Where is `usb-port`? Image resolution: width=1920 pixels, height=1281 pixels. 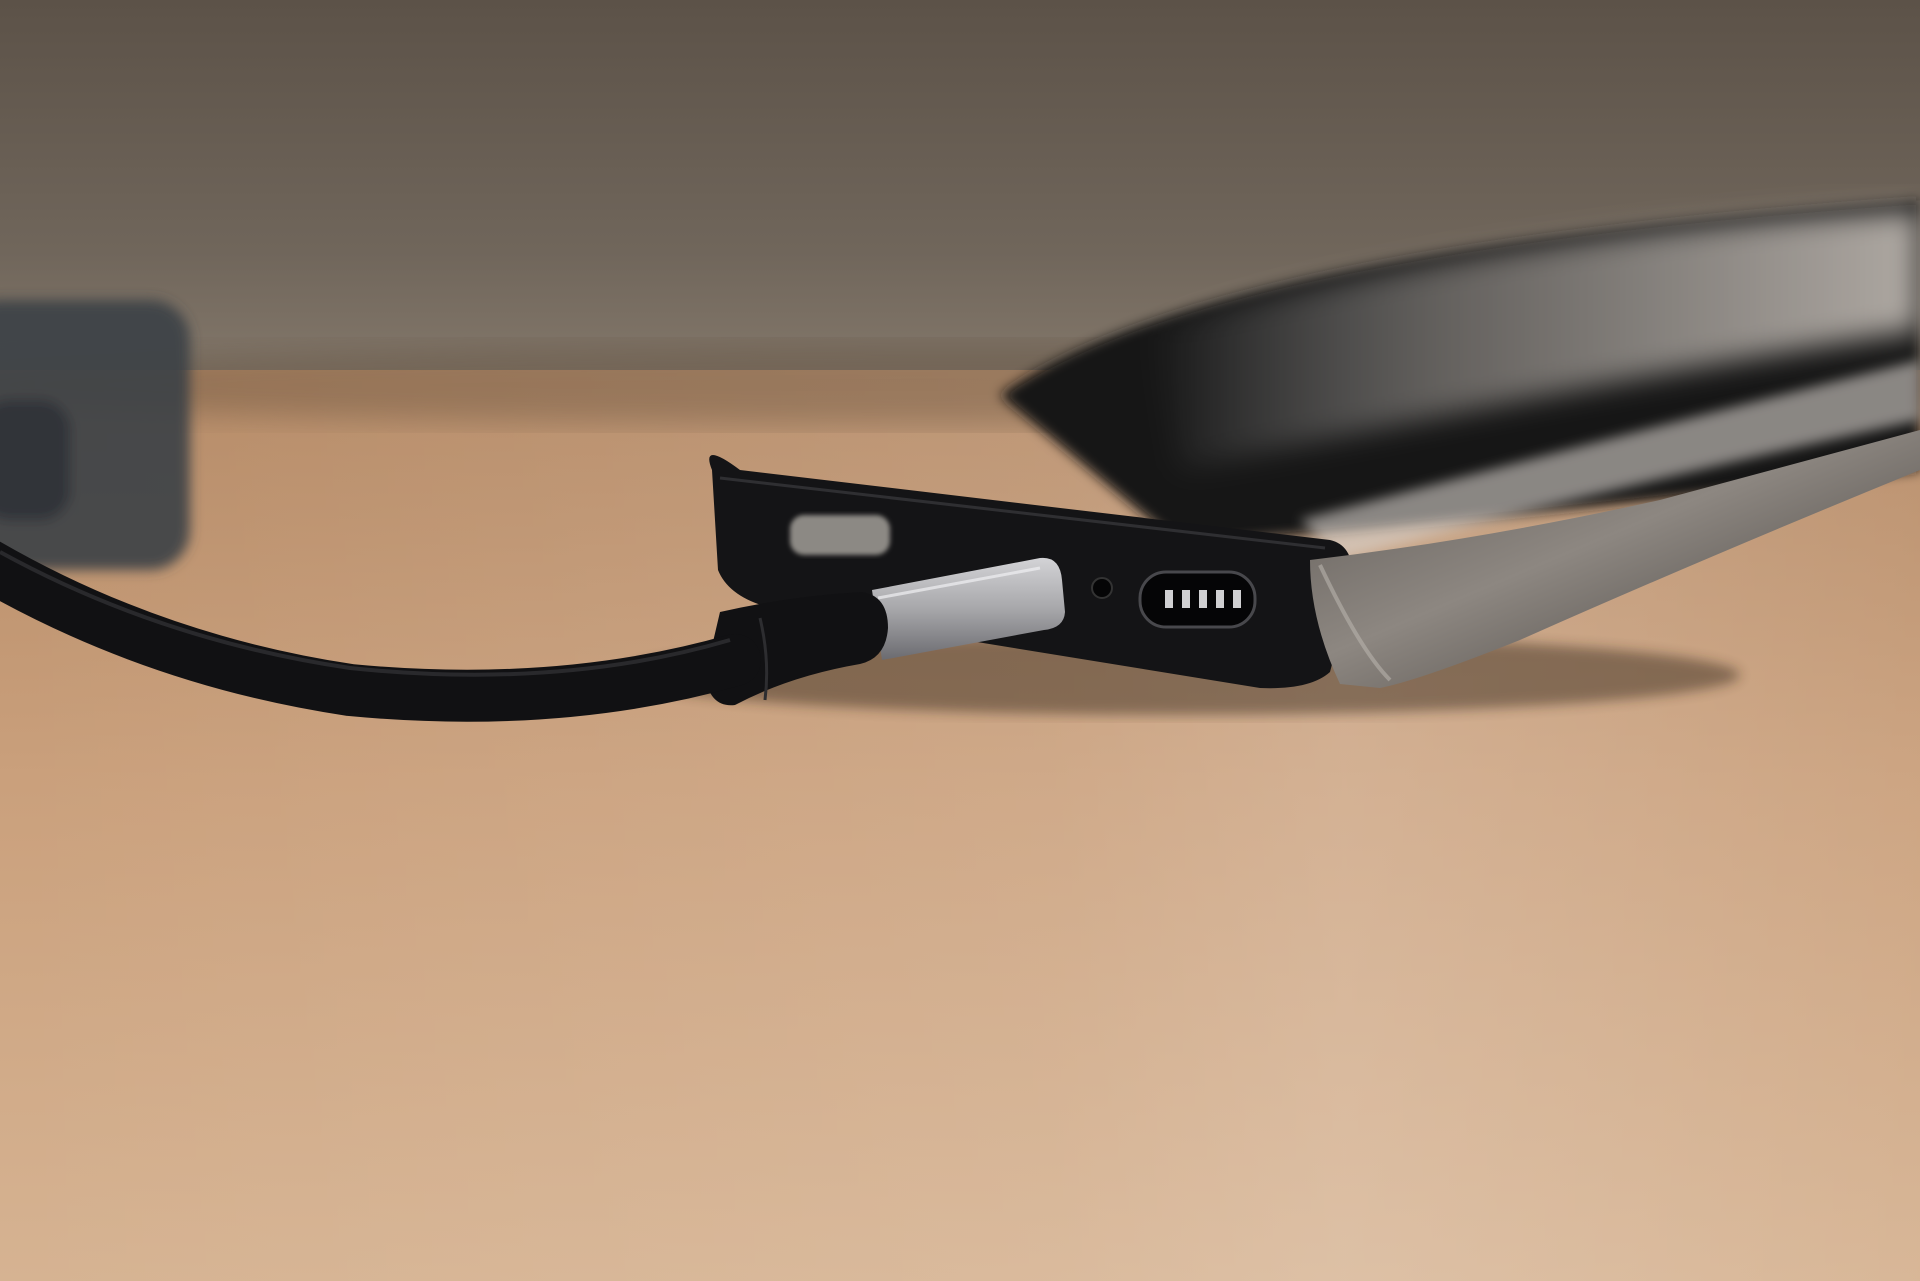
usb-port is located at coordinates (1197, 599).